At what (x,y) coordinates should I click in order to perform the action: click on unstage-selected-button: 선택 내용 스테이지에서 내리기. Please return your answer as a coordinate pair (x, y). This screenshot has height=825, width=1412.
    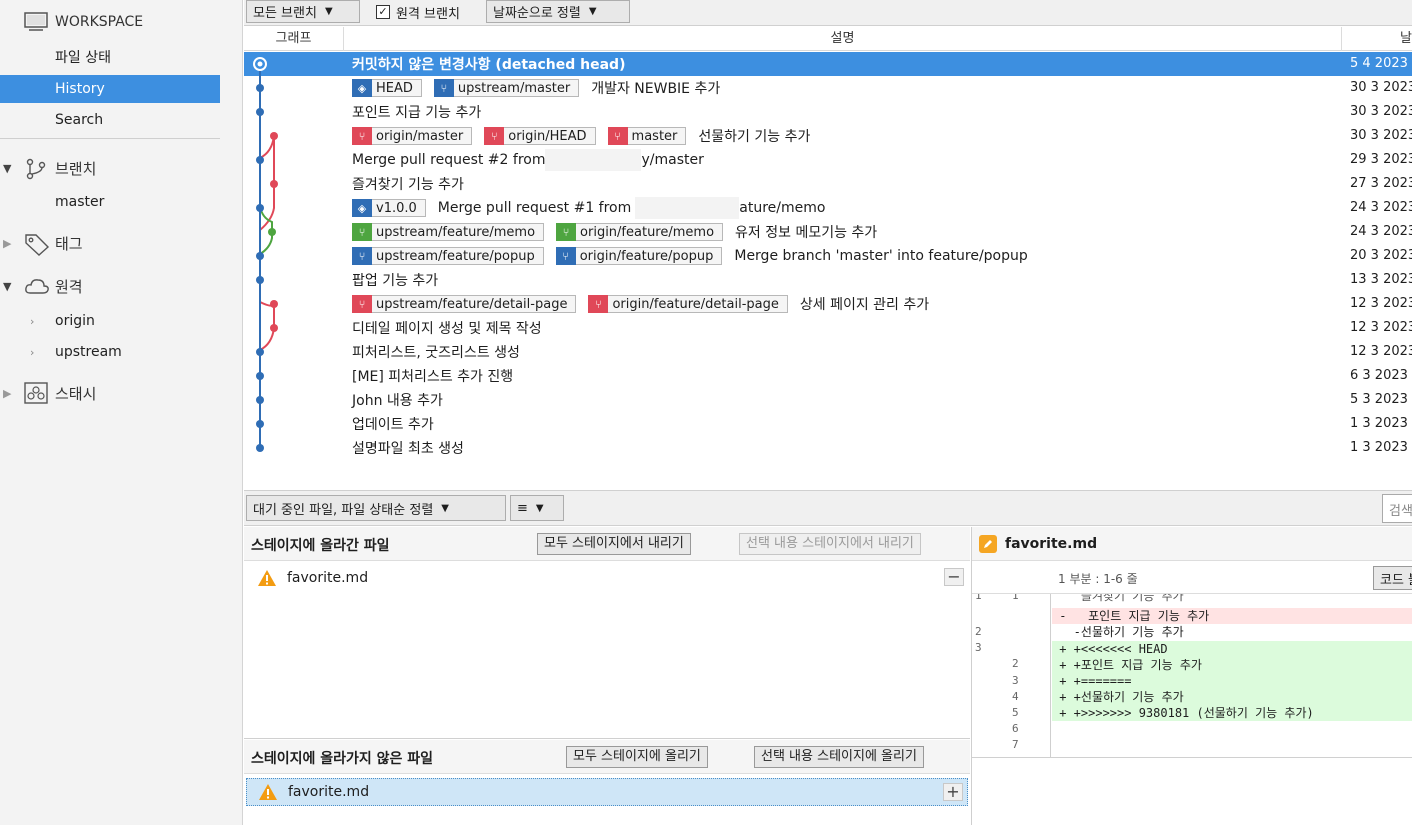
    Looking at the image, I should click on (830, 544).